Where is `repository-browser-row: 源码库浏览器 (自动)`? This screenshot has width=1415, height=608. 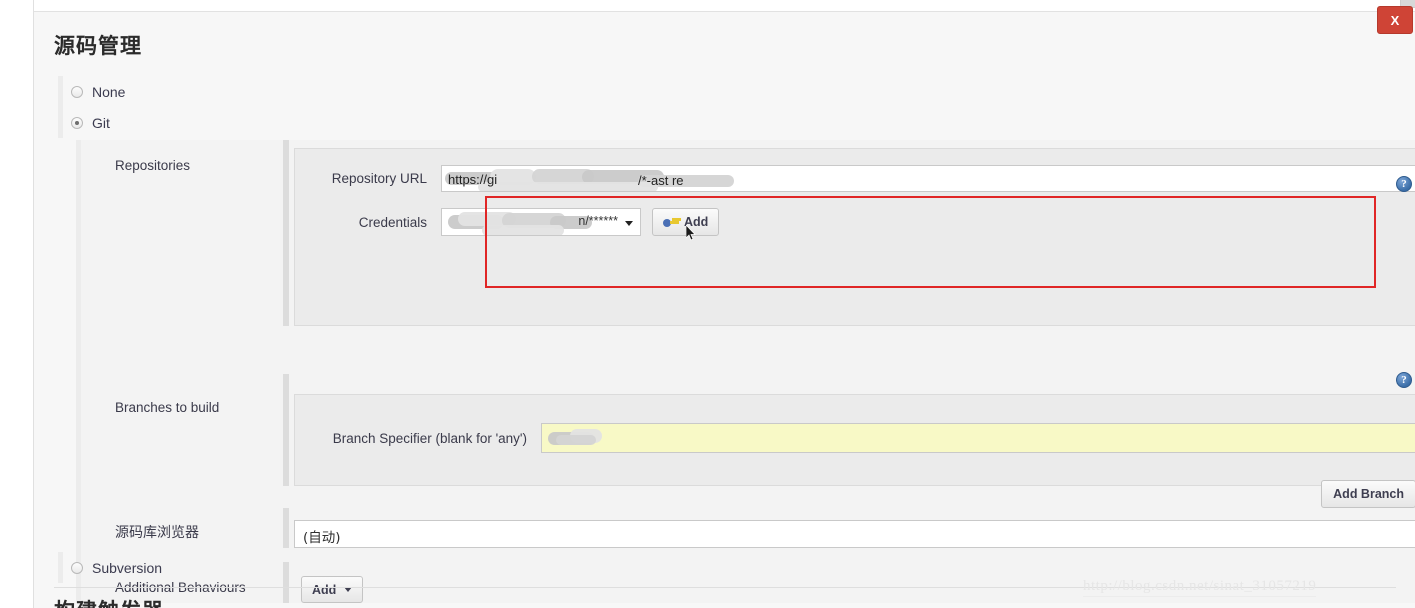 repository-browser-row: 源码库浏览器 (自动) is located at coordinates (748, 528).